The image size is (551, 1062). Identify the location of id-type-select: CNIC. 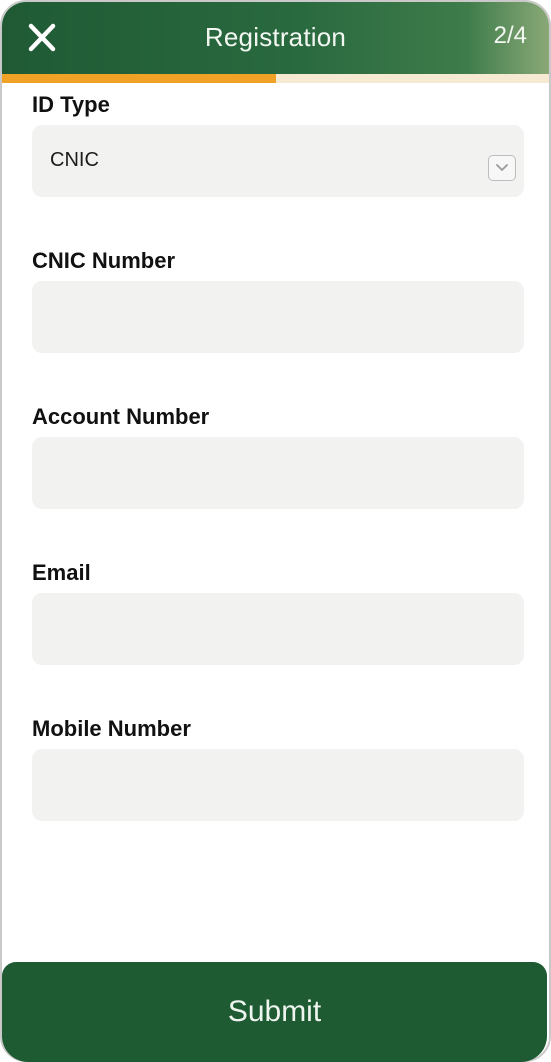
(278, 161).